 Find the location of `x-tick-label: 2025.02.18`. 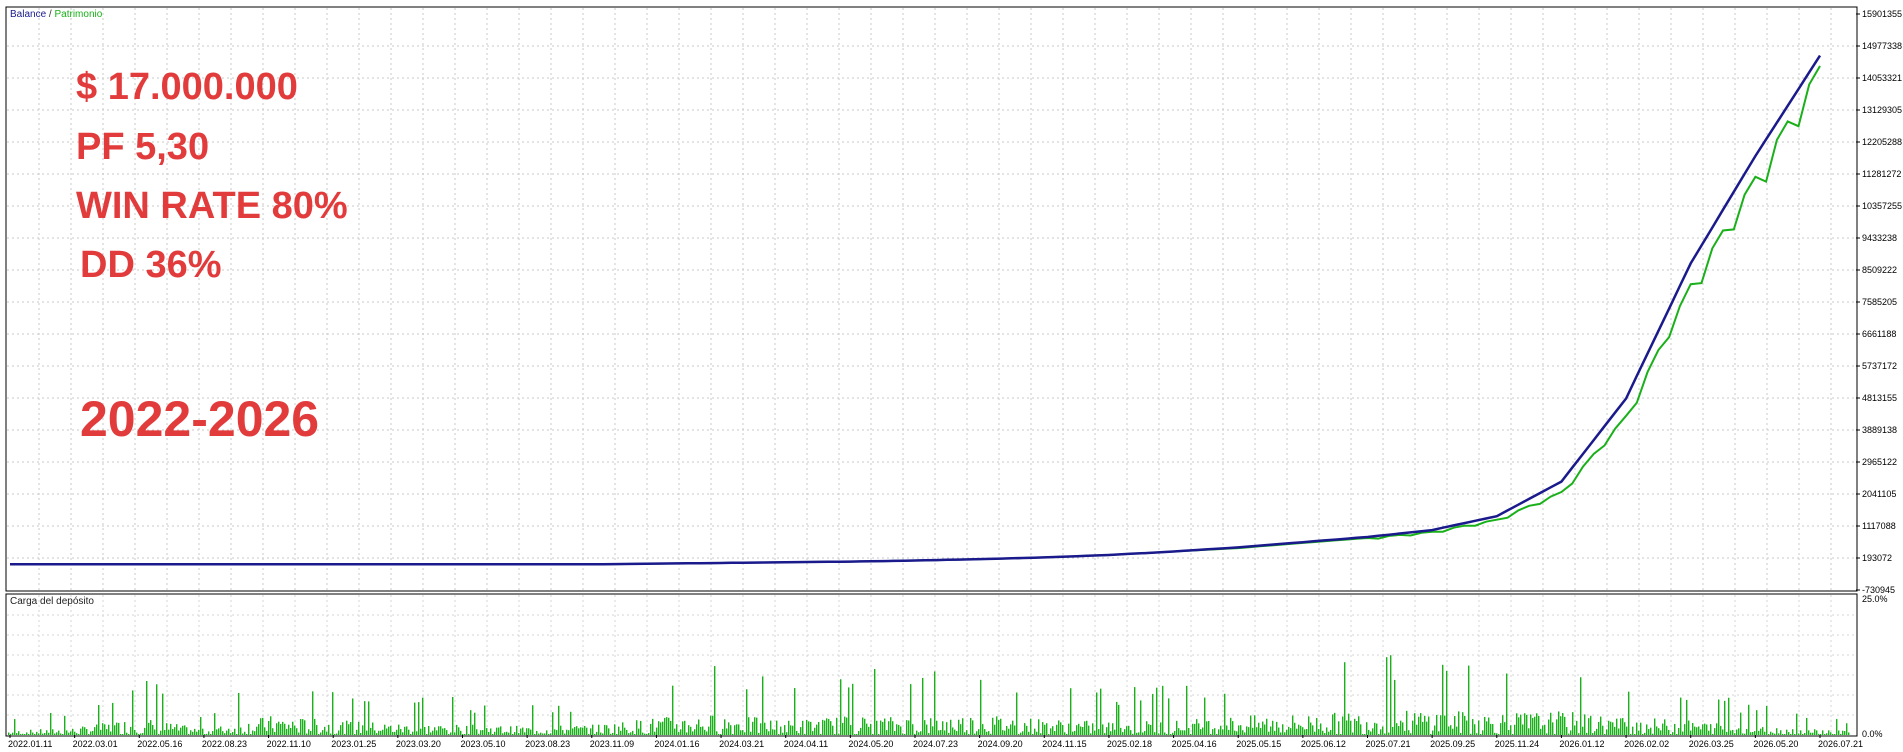

x-tick-label: 2025.02.18 is located at coordinates (1129, 744).